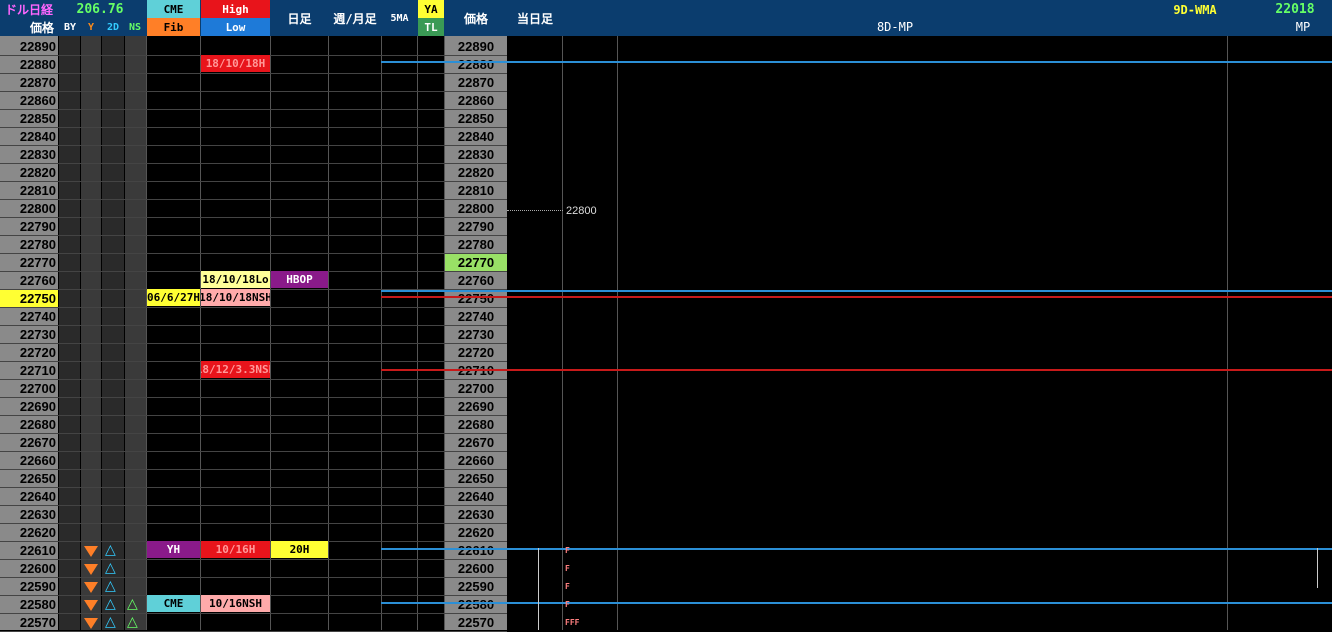 This screenshot has width=1332, height=632. What do you see at coordinates (572, 622) in the screenshot?
I see `fff-marker: FFF` at bounding box center [572, 622].